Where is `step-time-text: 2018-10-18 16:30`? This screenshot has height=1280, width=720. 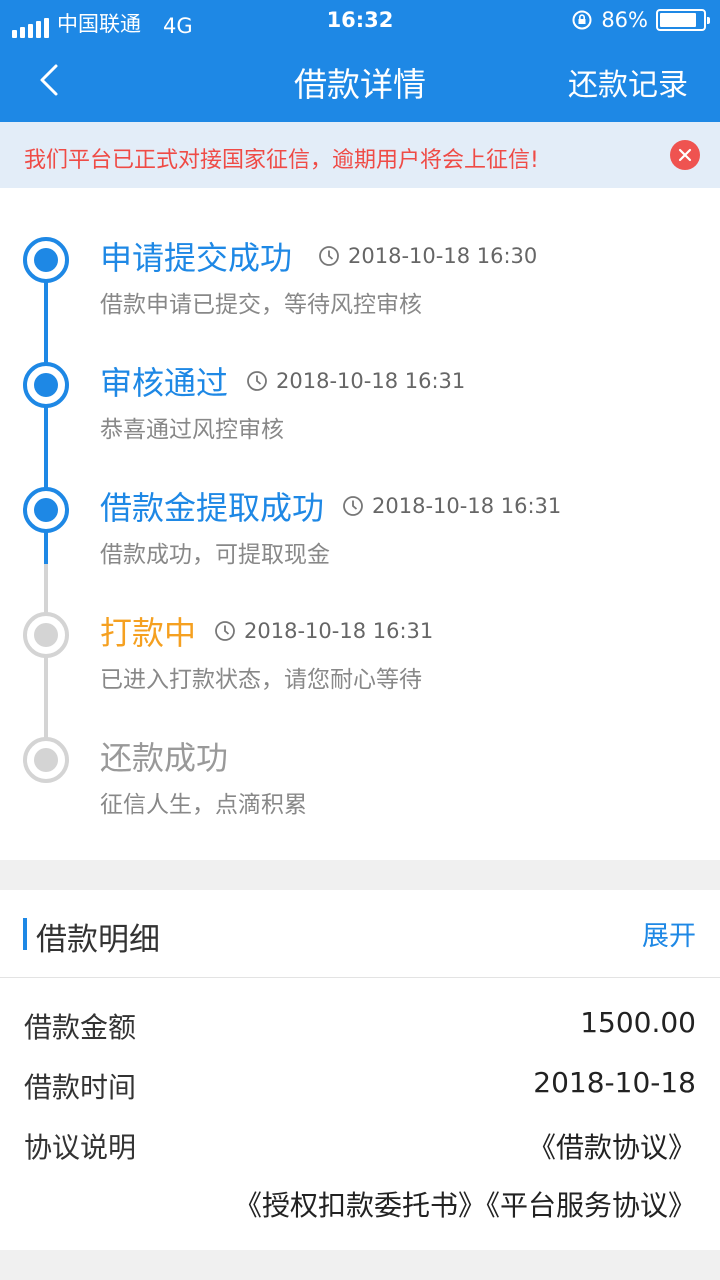
step-time-text: 2018-10-18 16:30 is located at coordinates (443, 256).